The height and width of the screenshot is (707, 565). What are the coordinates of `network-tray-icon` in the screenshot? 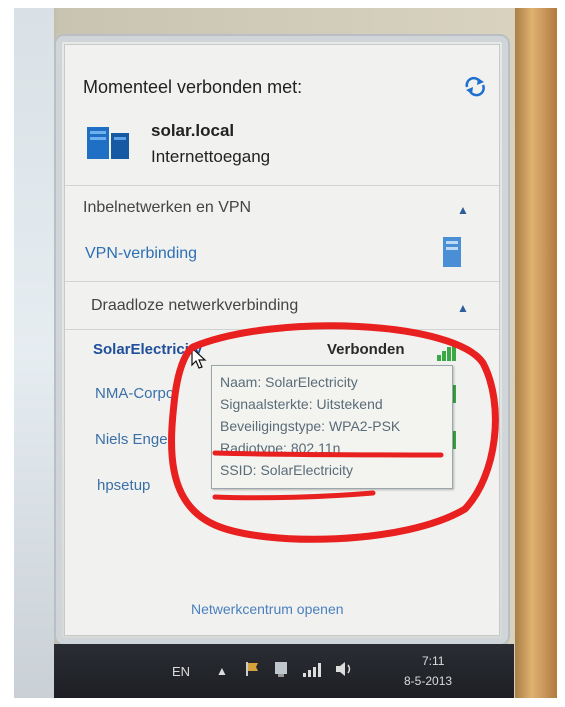 It's located at (281, 670).